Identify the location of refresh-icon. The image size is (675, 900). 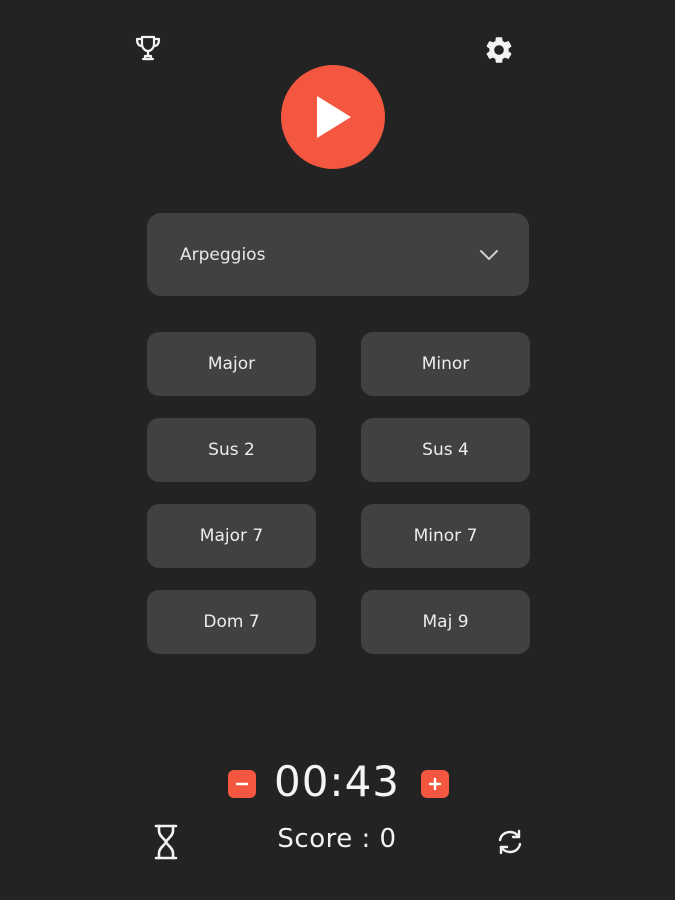
(510, 842).